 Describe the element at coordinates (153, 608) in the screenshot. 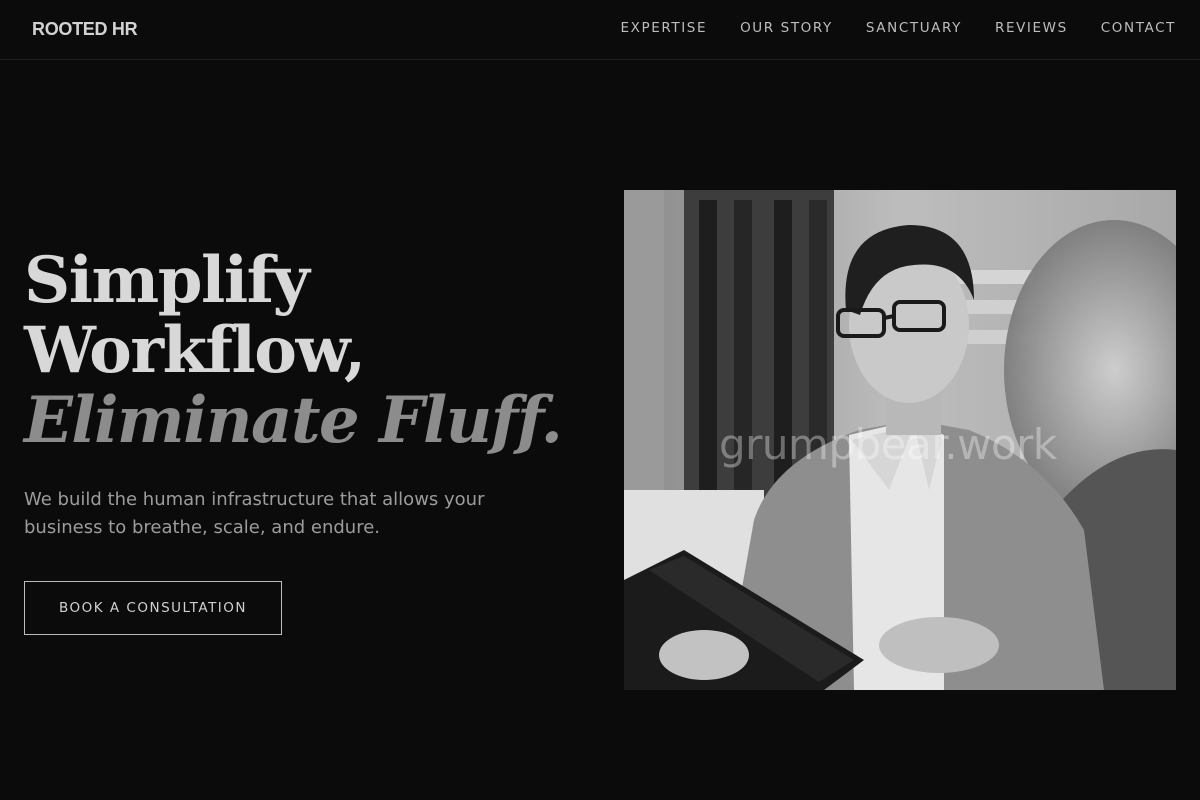

I see `book-consultation-button: BOOK A CONSULTATION` at that location.